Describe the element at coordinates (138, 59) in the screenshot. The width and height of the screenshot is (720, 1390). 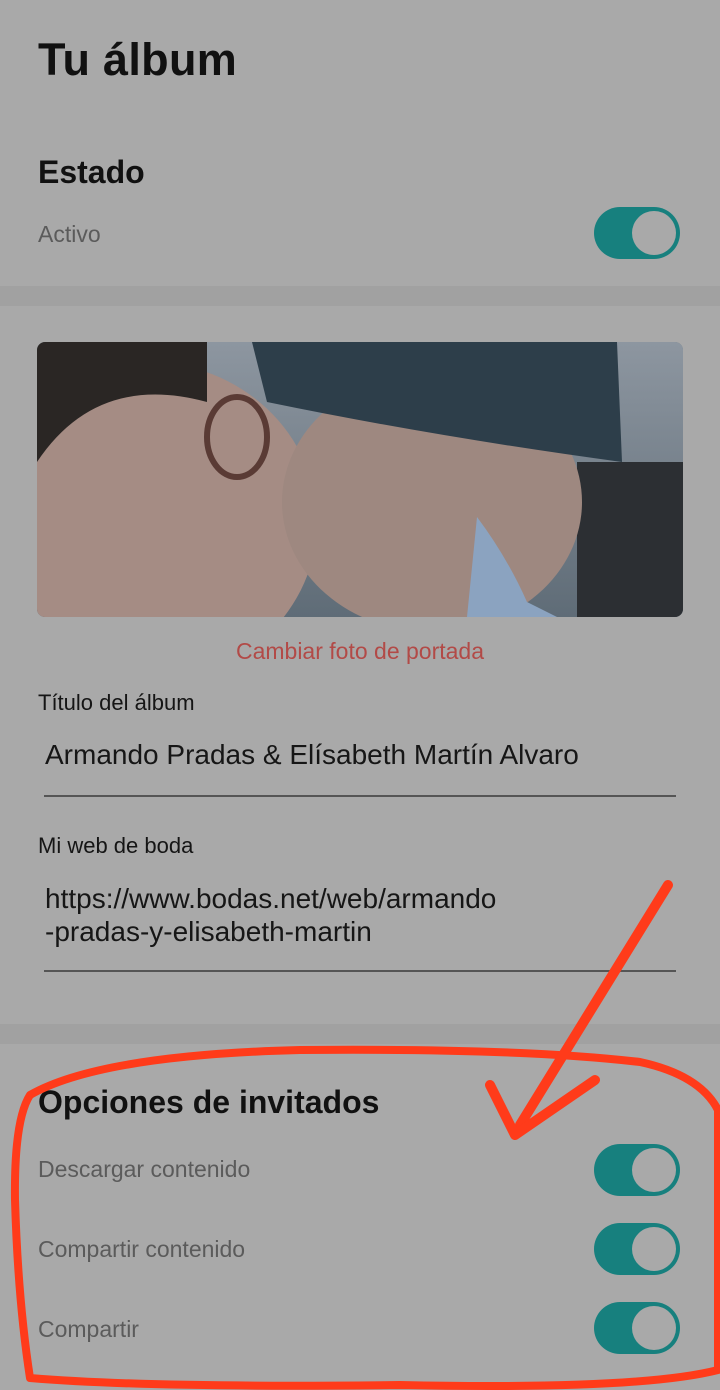
I see `page-title: Tu álbum` at that location.